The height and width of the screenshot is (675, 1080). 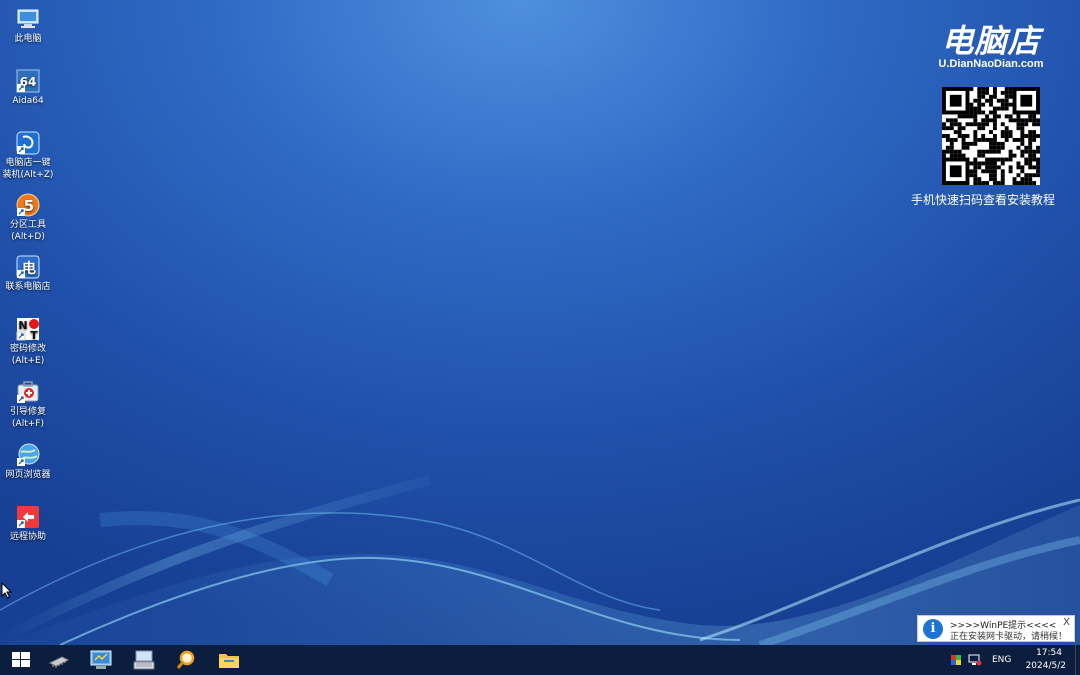 What do you see at coordinates (1066, 622) in the screenshot?
I see `notification-close-button: X` at bounding box center [1066, 622].